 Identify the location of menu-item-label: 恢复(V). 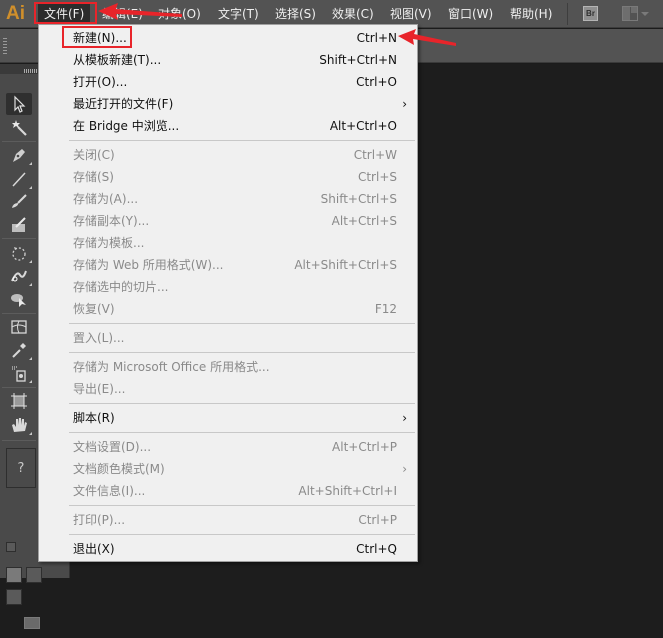
(94, 309).